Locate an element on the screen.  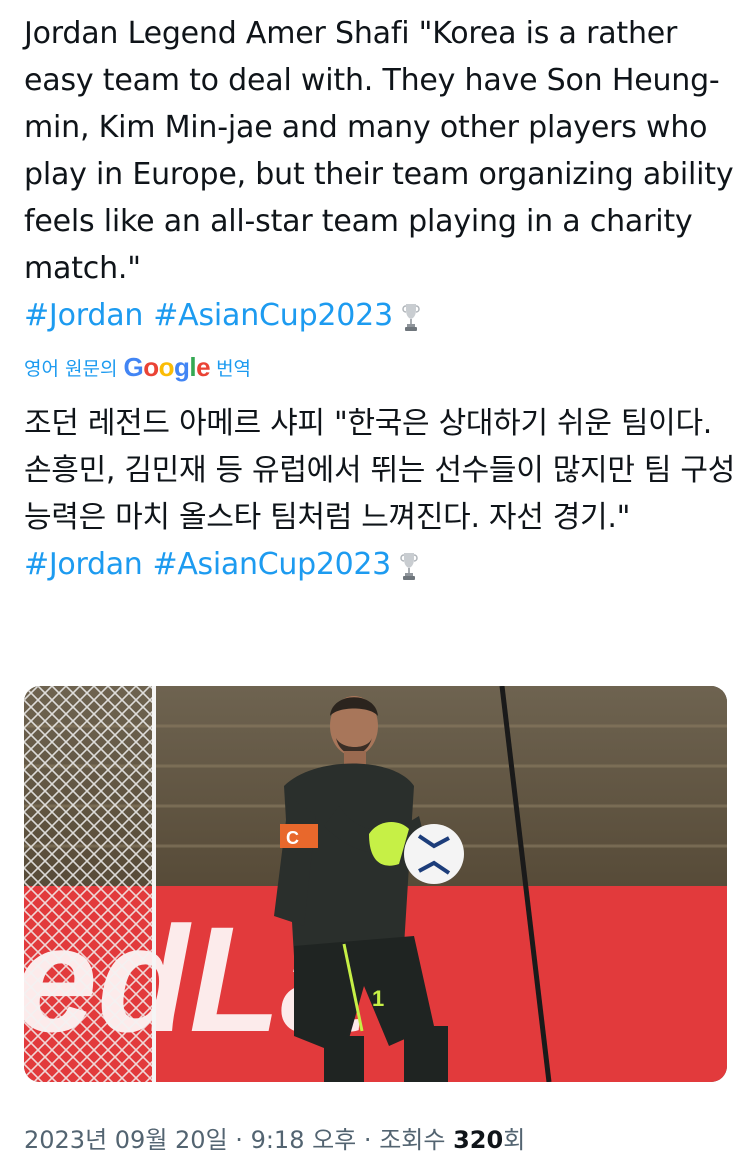
translation-suffix: 번역 is located at coordinates (234, 368).